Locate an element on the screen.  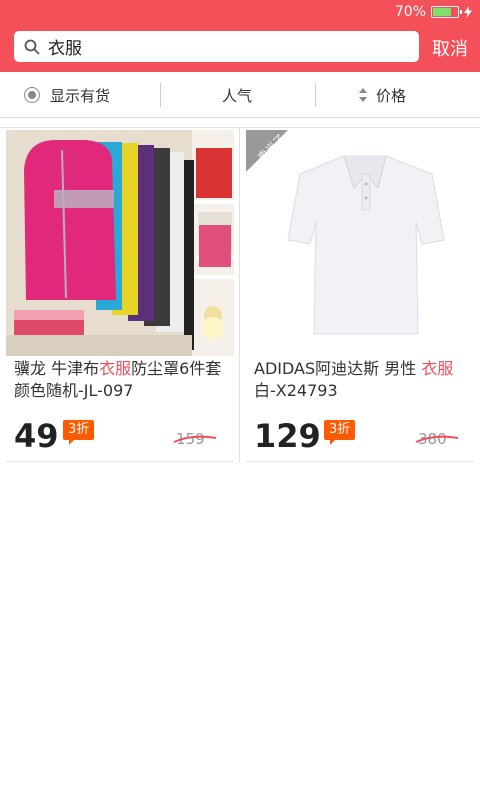
in-stock-filter: 显示有货 is located at coordinates (67, 95).